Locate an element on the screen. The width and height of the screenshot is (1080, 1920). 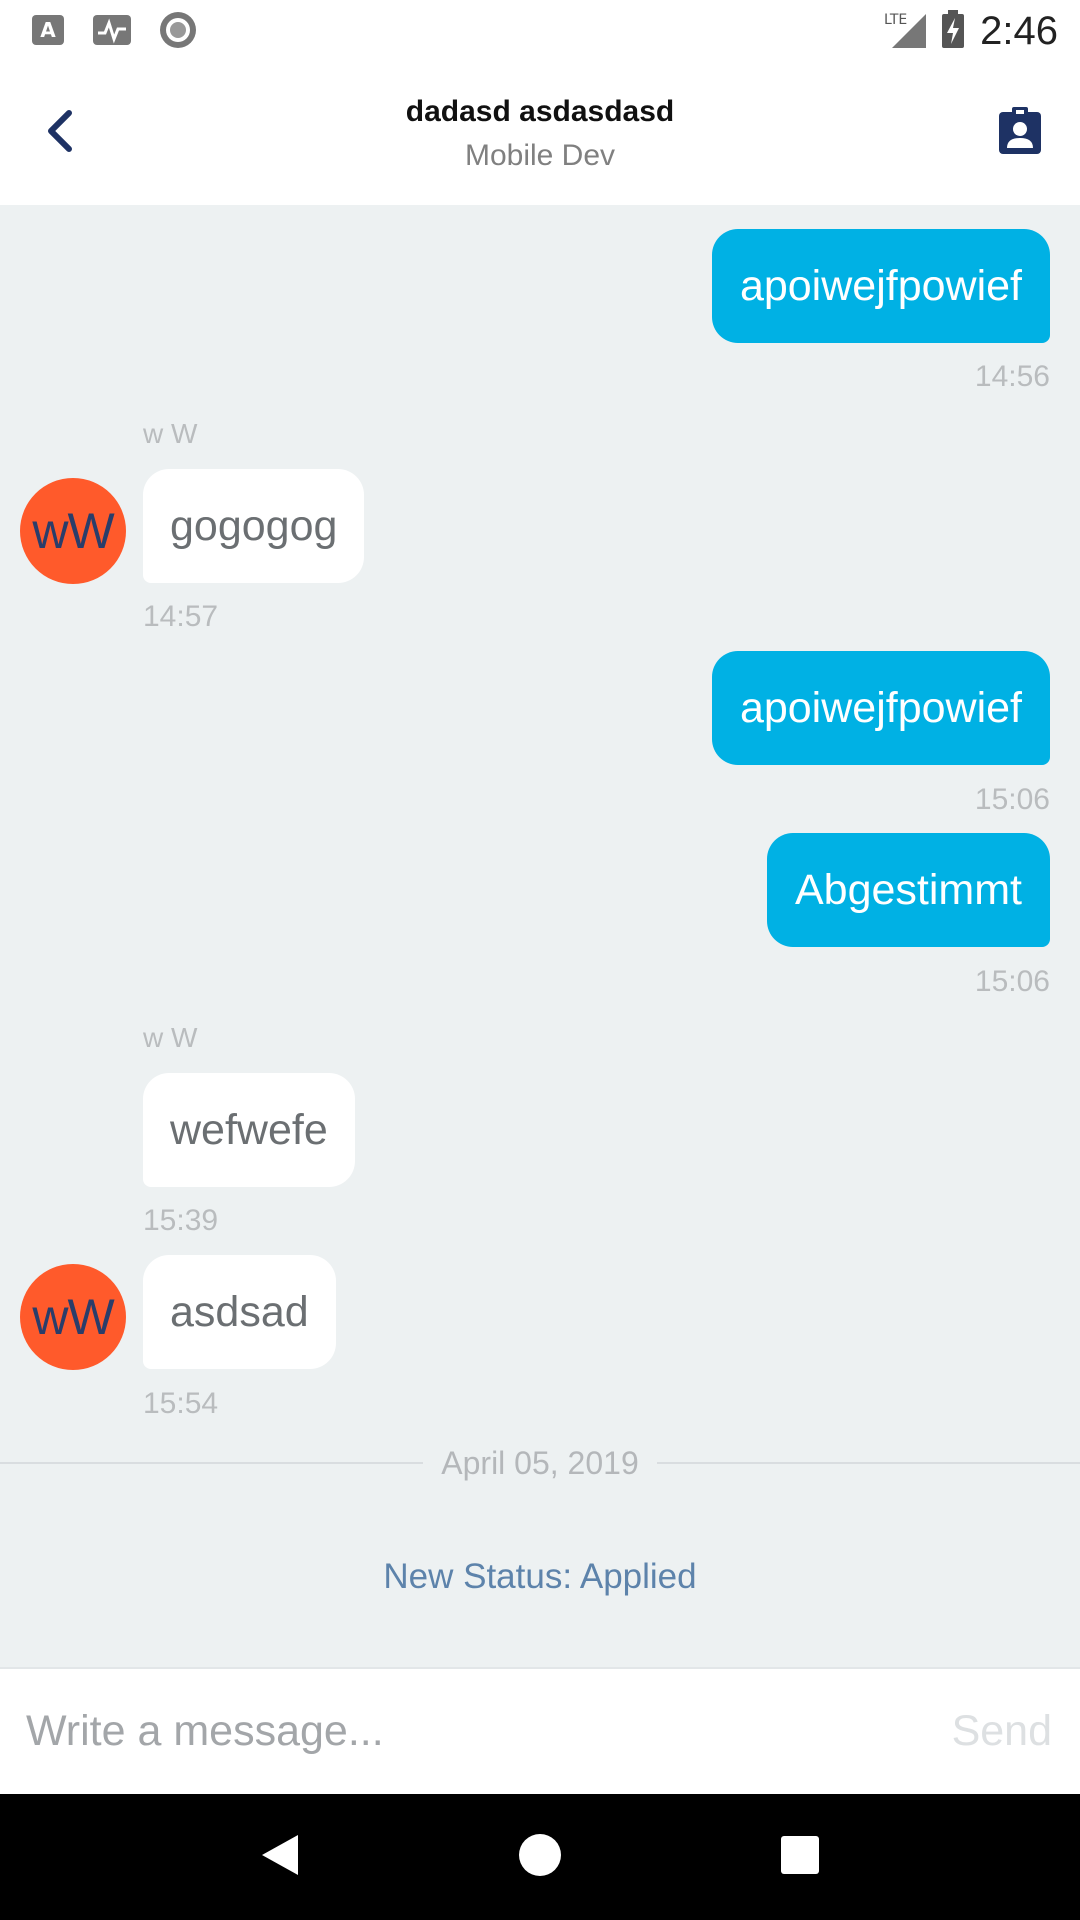
message-time: 14:56 is located at coordinates (1012, 376).